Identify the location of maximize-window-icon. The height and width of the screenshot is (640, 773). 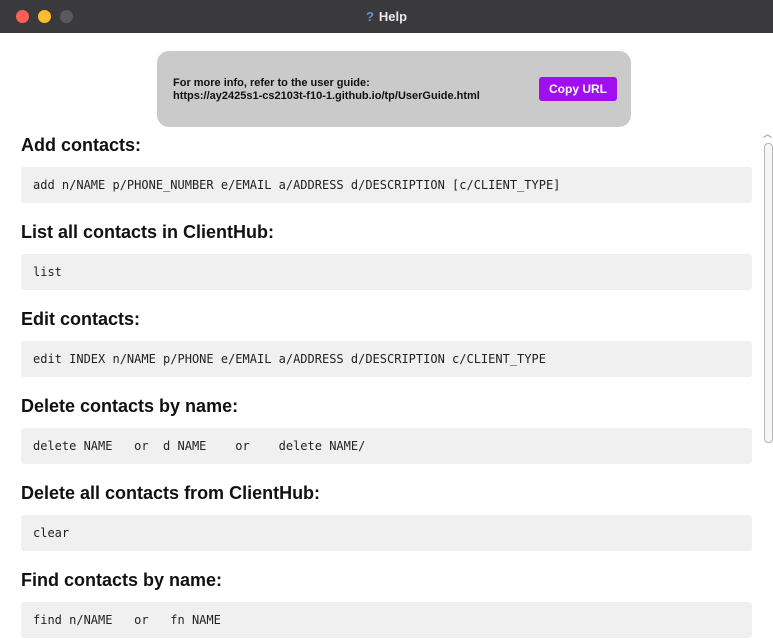
(66, 16).